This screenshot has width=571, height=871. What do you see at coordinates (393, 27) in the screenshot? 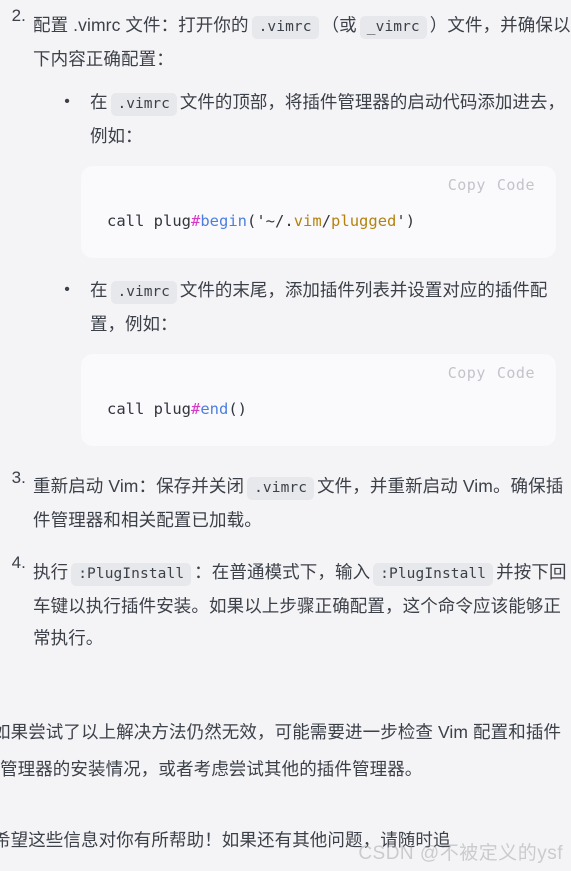
I see `inline-code-underscore-vimrc: _vimrc` at bounding box center [393, 27].